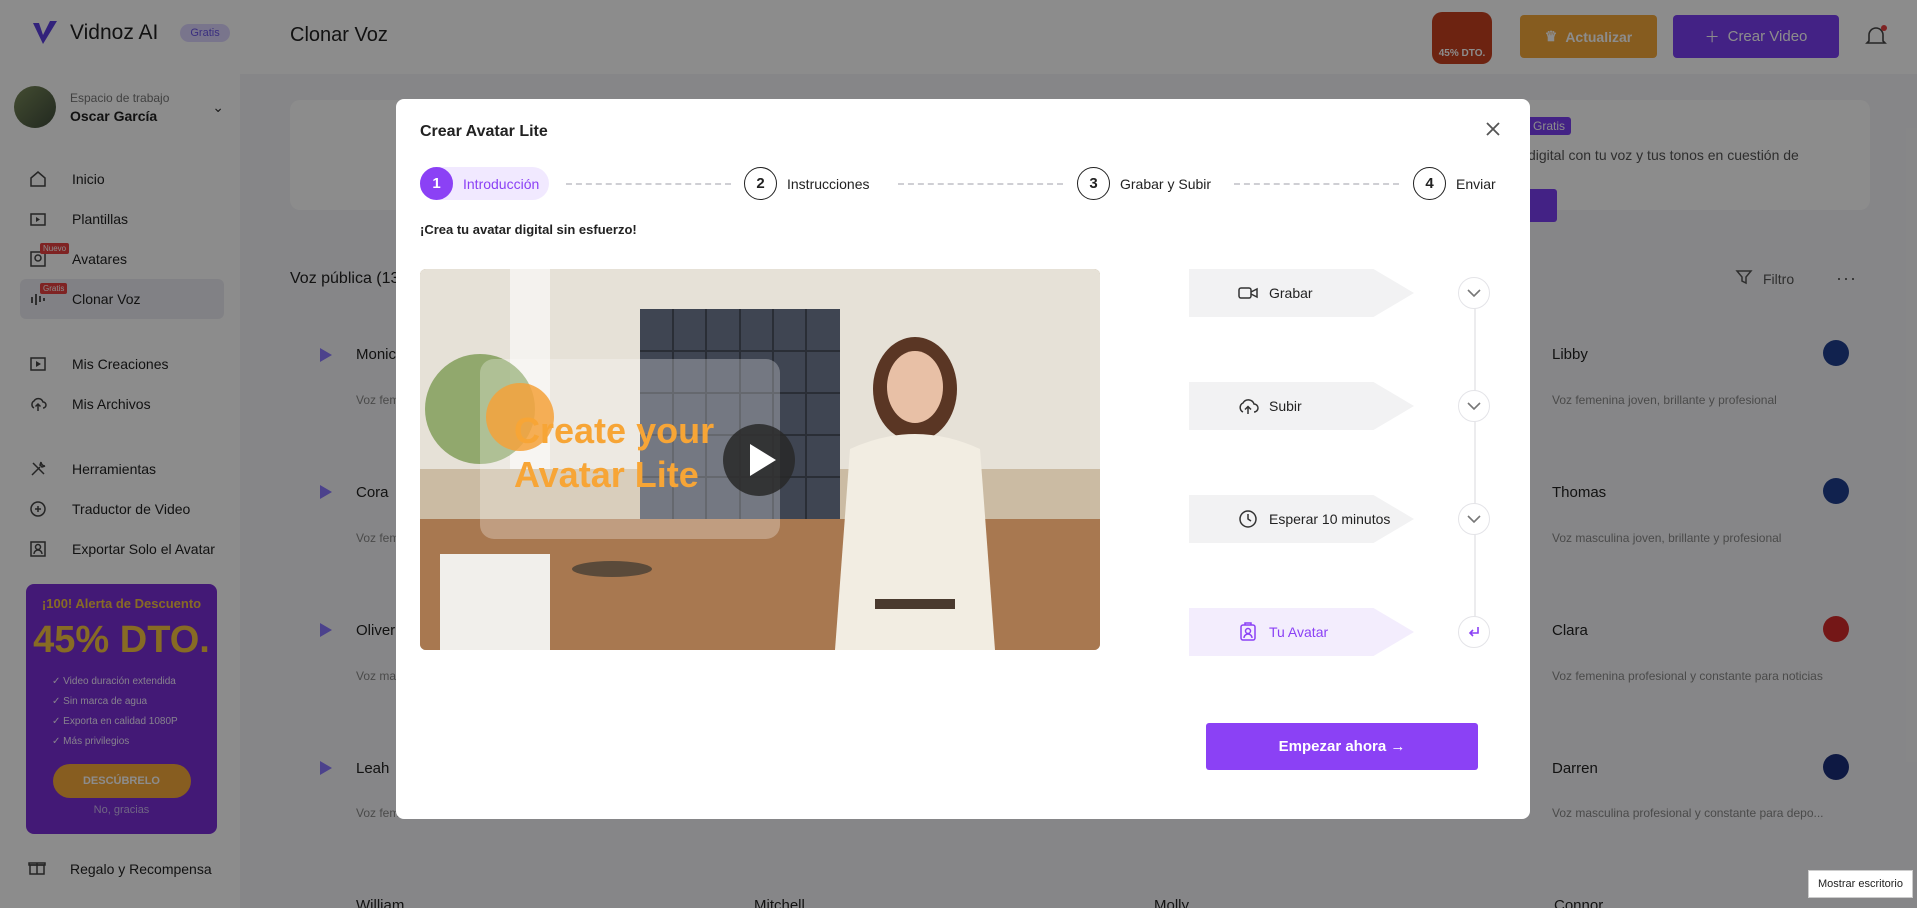  What do you see at coordinates (1291, 293) in the screenshot?
I see `timeline-label: Grabar` at bounding box center [1291, 293].